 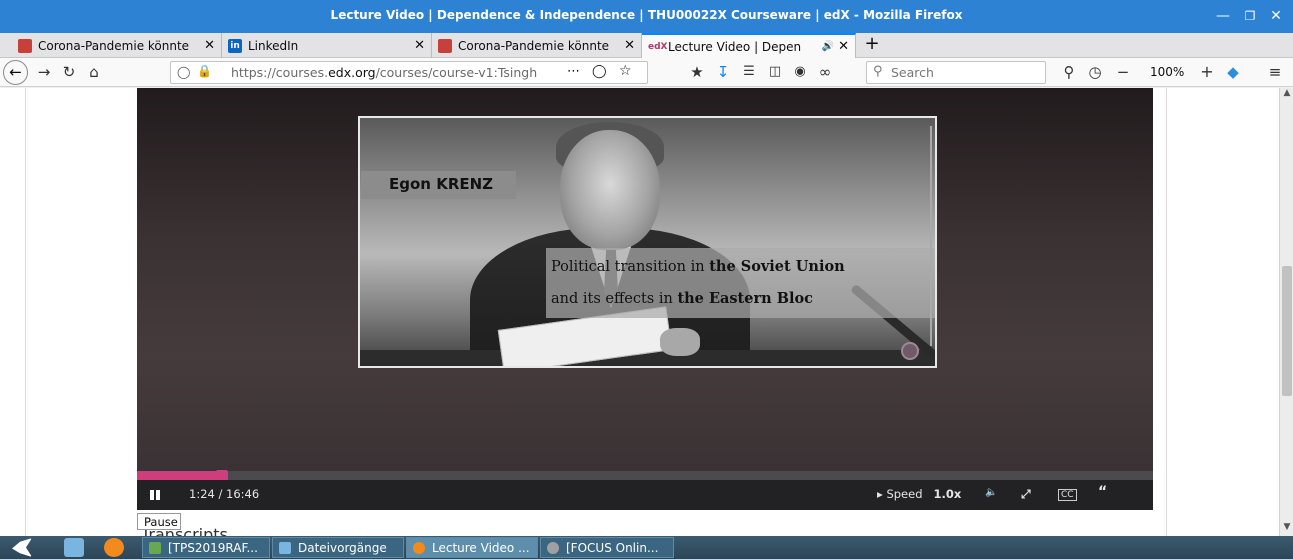 What do you see at coordinates (749, 72) in the screenshot?
I see `library-icon: ☰` at bounding box center [749, 72].